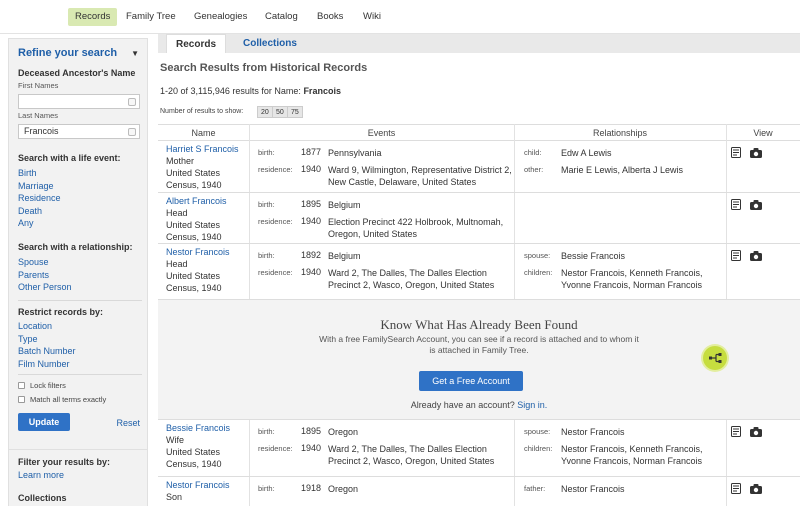 This screenshot has width=800, height=506. I want to click on refine-title: Refine your search, so click(67, 53).